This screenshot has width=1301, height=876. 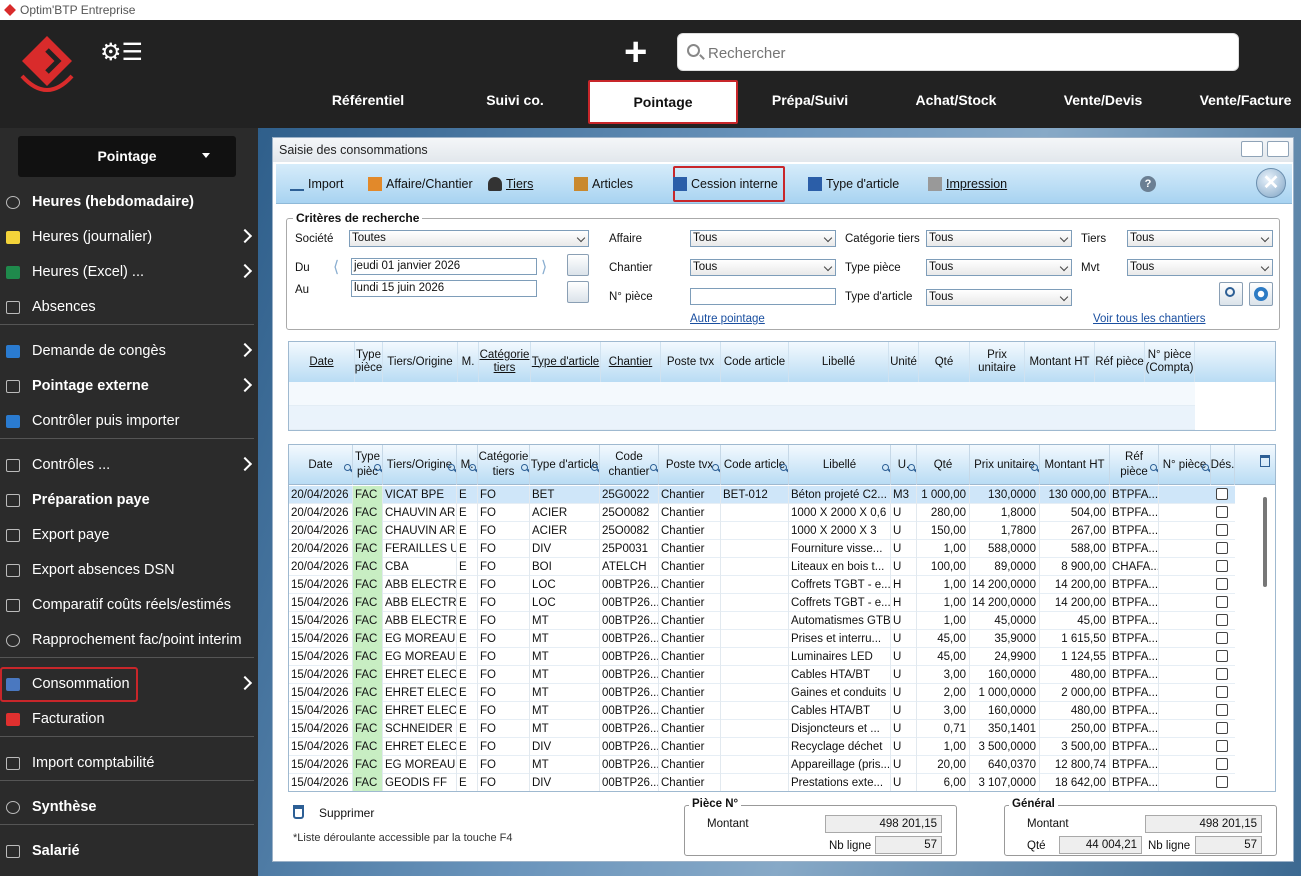 I want to click on grid-col-header: Catégorie tiers, so click(x=504, y=465).